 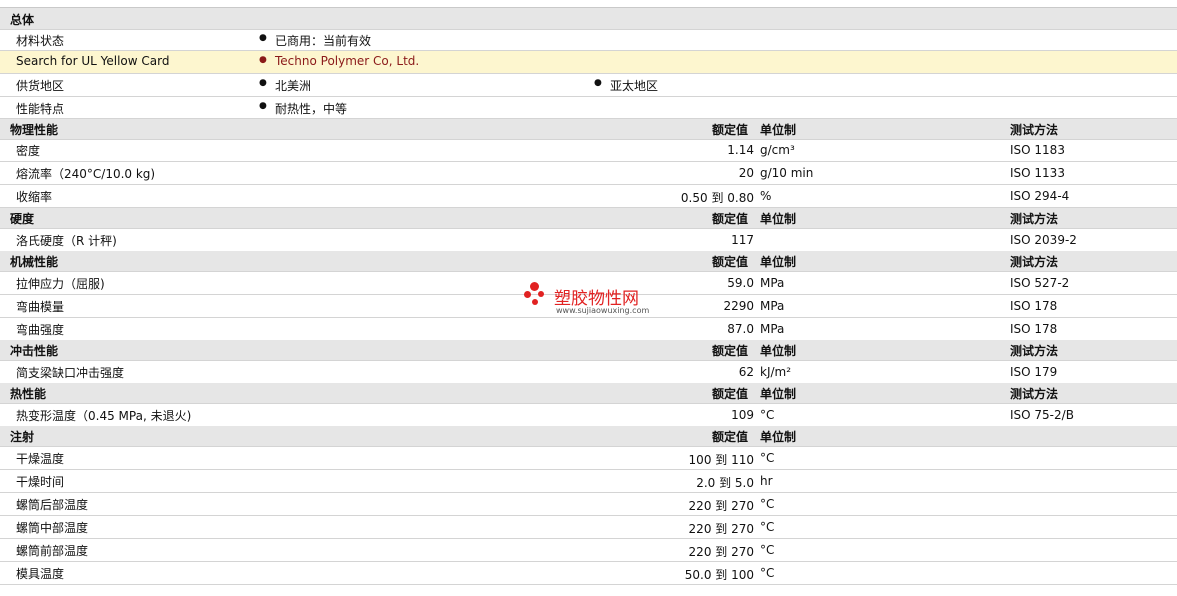 I want to click on row-label: 供货地区, so click(x=40, y=86).